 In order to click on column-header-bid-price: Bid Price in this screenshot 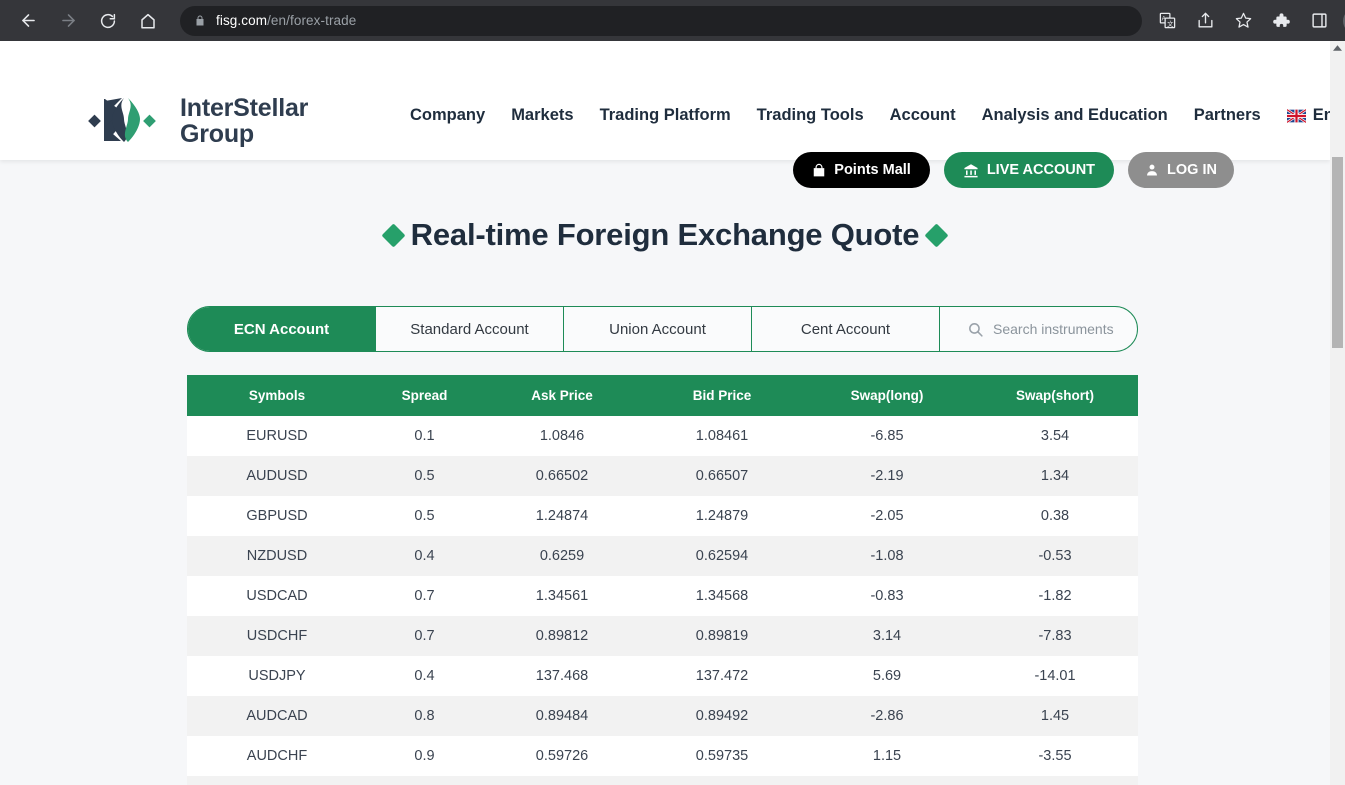, I will do `click(722, 395)`.